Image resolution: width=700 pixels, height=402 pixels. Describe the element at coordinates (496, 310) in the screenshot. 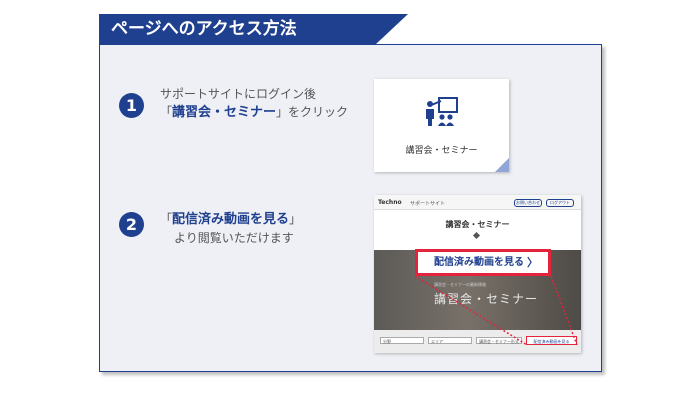

I see `callout-guide-lines` at that location.